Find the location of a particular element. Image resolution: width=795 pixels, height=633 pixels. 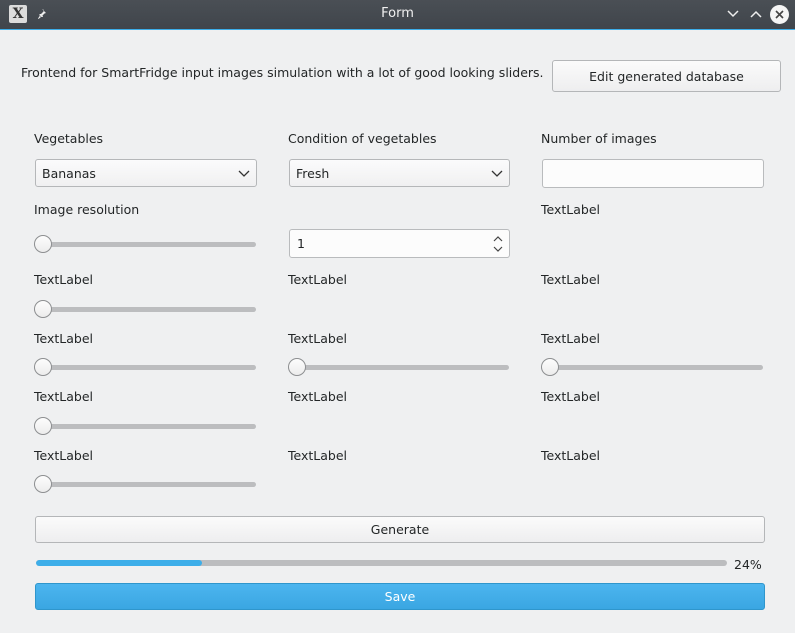

generate-button-label: Generate is located at coordinates (400, 529).